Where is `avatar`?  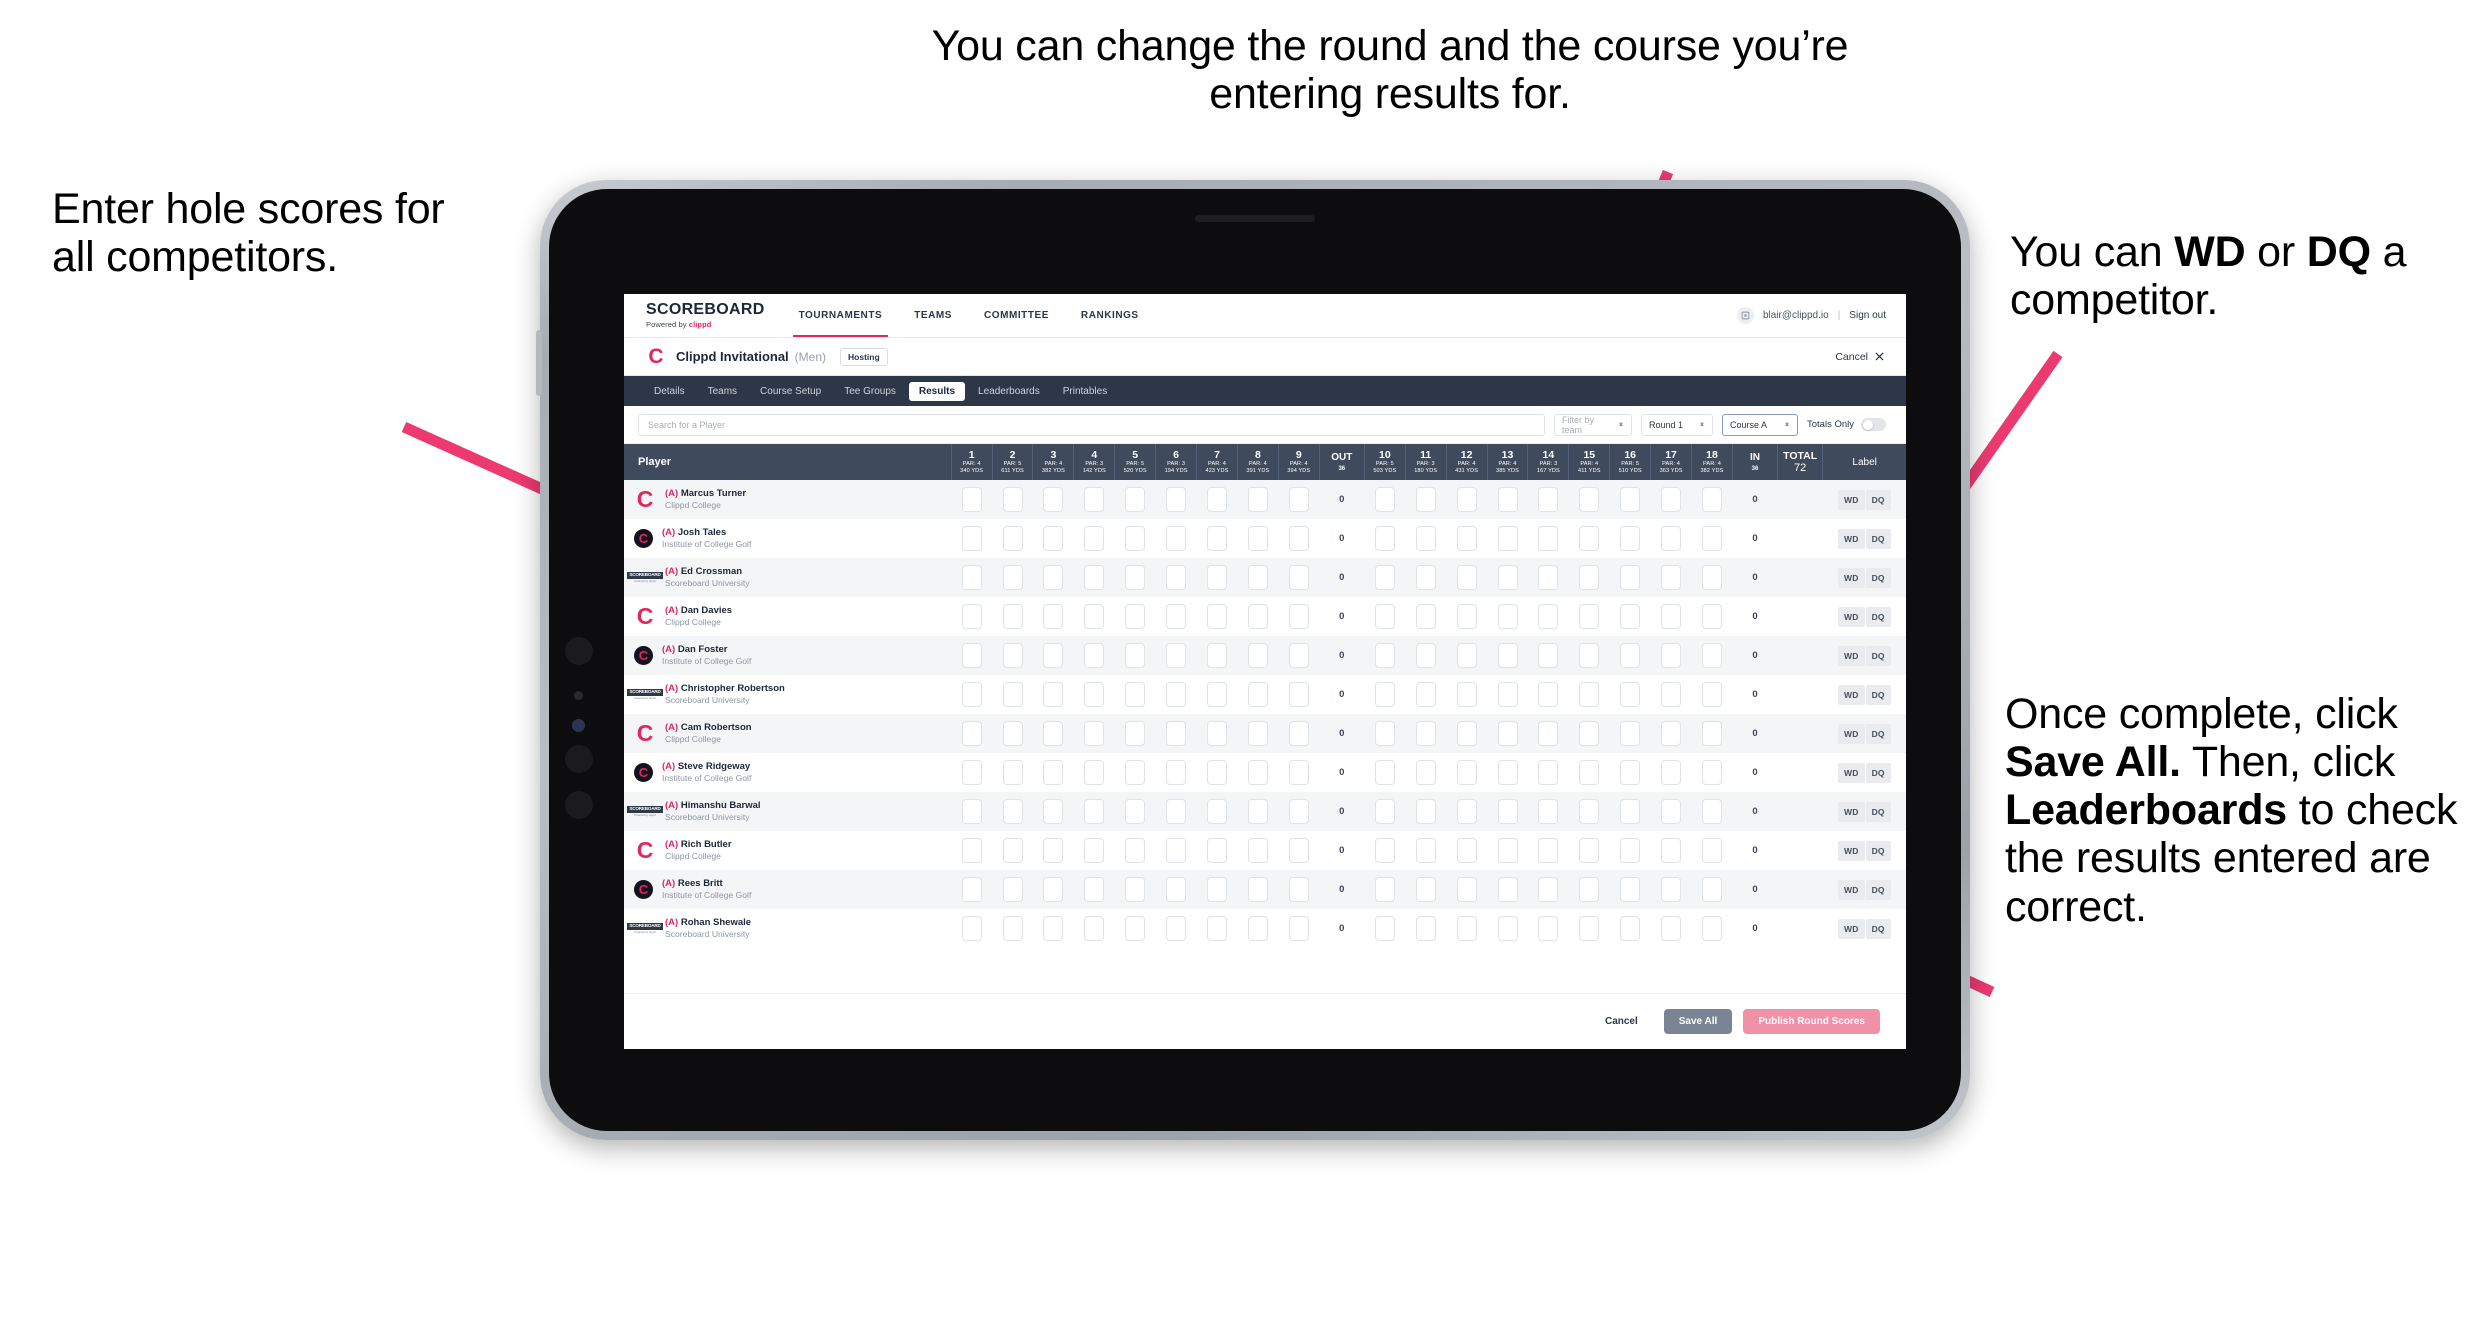 avatar is located at coordinates (1745, 315).